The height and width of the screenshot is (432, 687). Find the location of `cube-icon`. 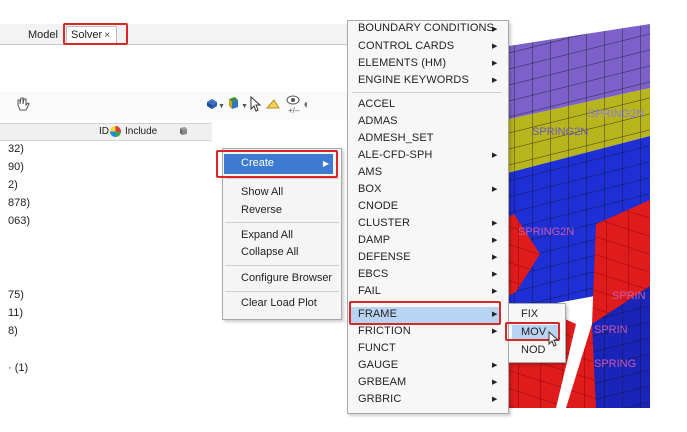

cube-icon is located at coordinates (183, 131).